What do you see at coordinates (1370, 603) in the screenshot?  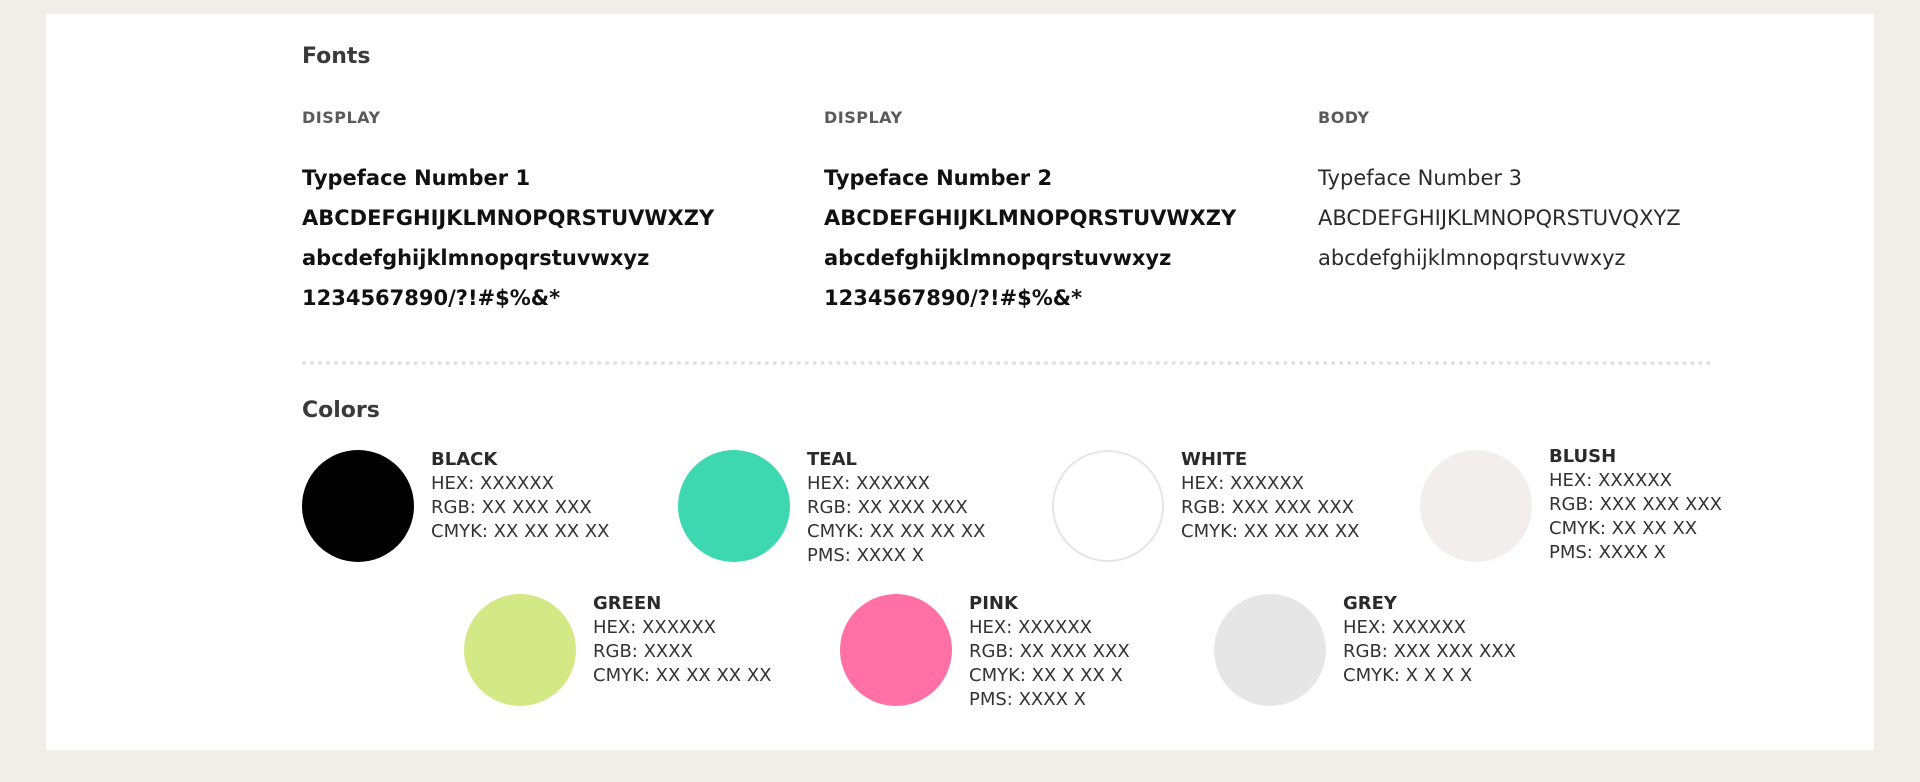 I see `color-name: GREY` at bounding box center [1370, 603].